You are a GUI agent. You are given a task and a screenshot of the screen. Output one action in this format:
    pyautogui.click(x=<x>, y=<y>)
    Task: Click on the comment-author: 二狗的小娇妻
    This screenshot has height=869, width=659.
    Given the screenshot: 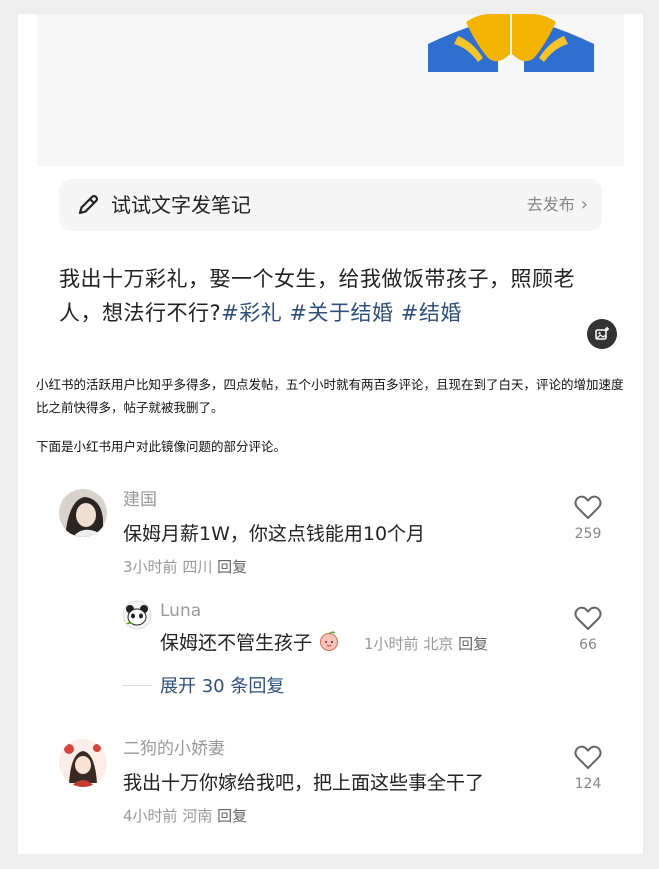 What is the action you would take?
    pyautogui.click(x=174, y=749)
    